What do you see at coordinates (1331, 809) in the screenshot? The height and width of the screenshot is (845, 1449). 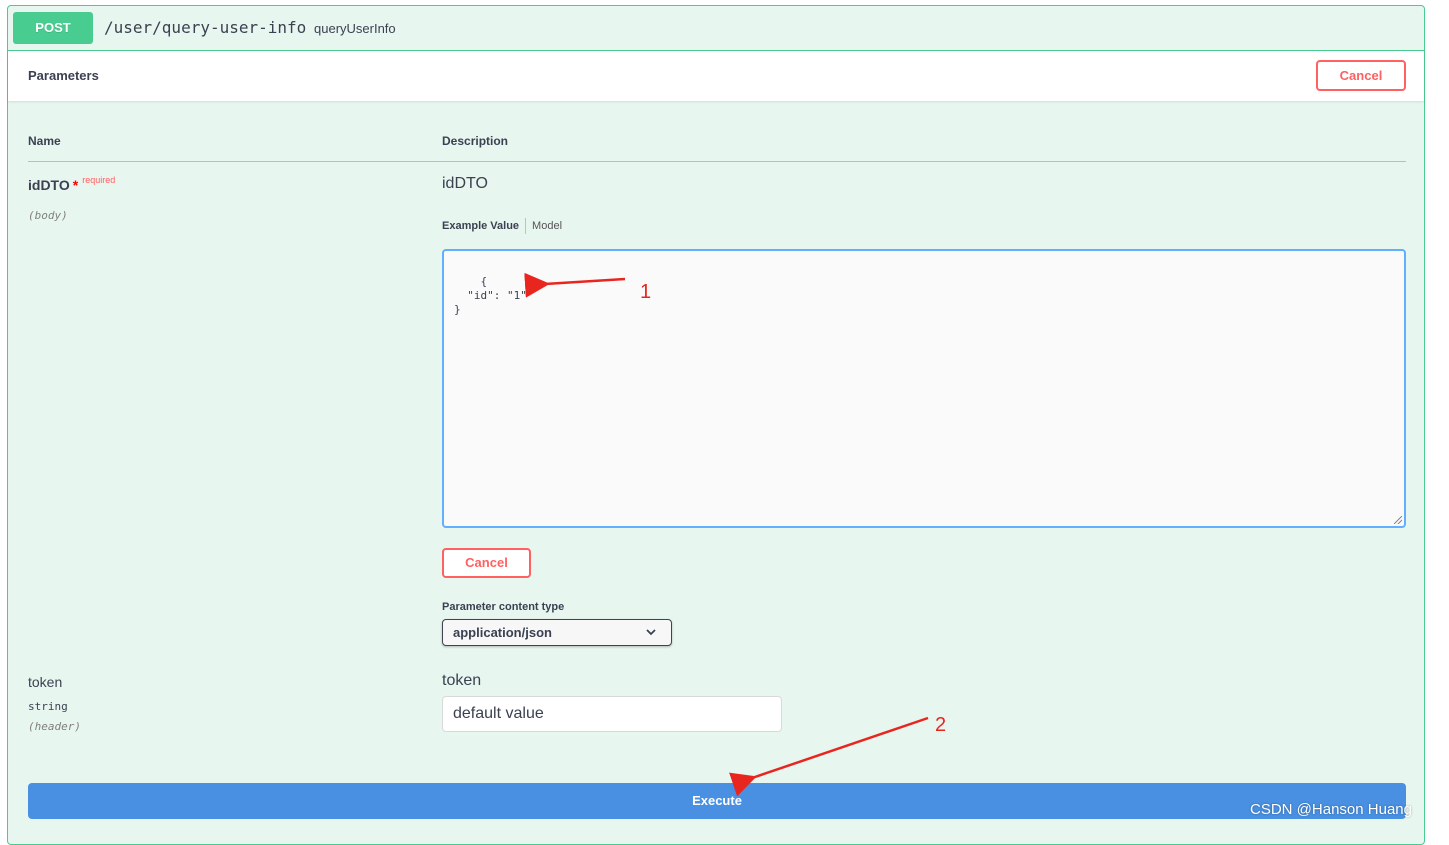 I see `watermark: CSDN @Hanson Huang` at bounding box center [1331, 809].